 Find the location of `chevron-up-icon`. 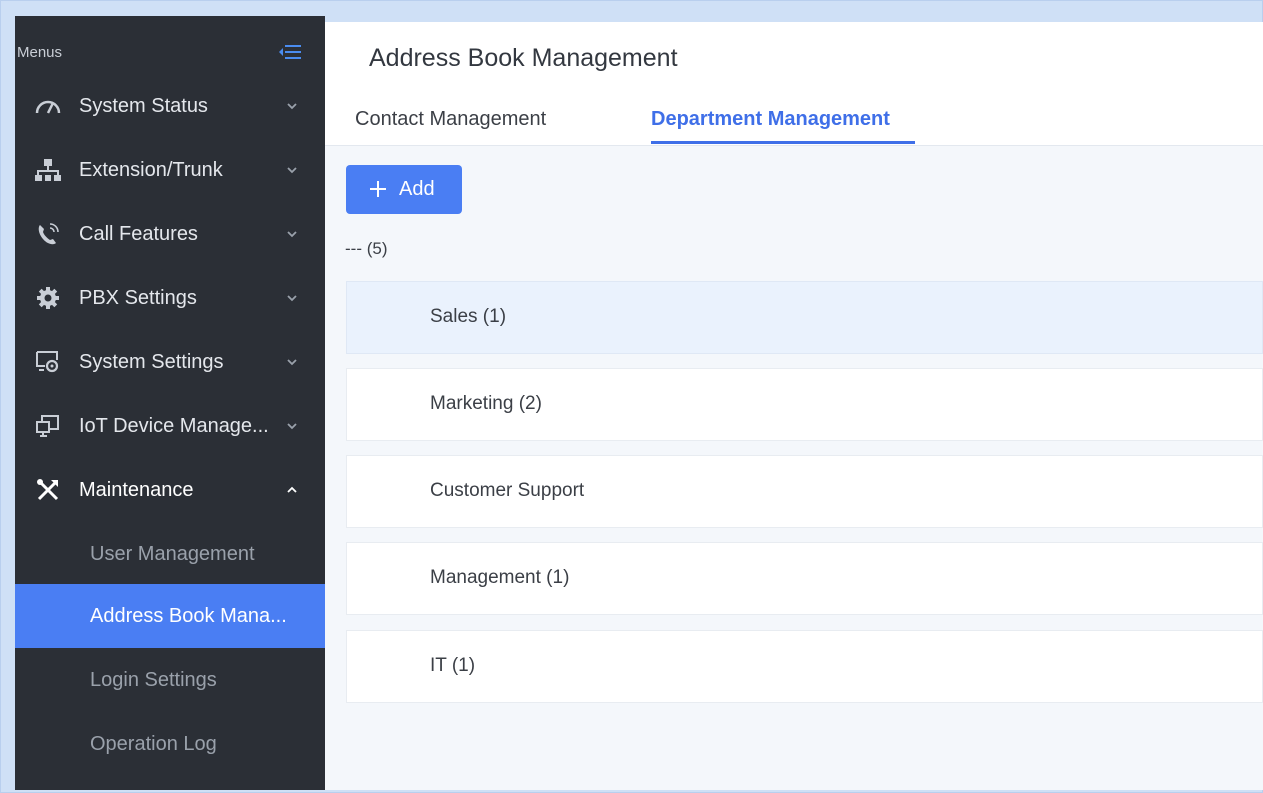

chevron-up-icon is located at coordinates (292, 490).